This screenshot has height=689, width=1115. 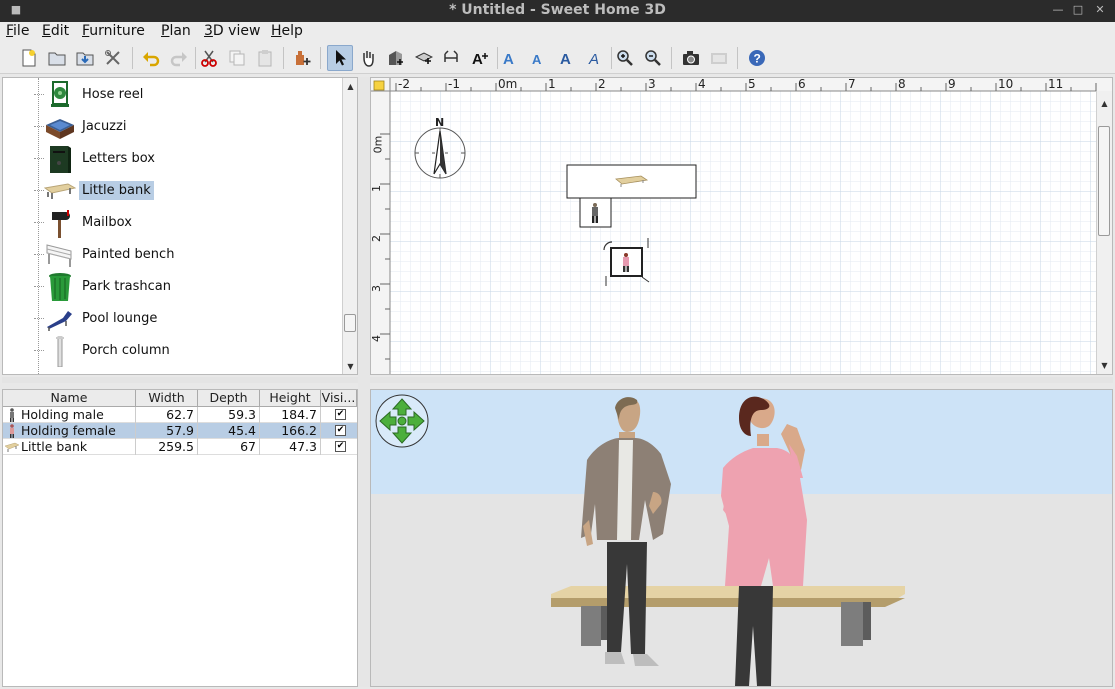 What do you see at coordinates (127, 286) in the screenshot?
I see `catalog-item-label: Park trashcan` at bounding box center [127, 286].